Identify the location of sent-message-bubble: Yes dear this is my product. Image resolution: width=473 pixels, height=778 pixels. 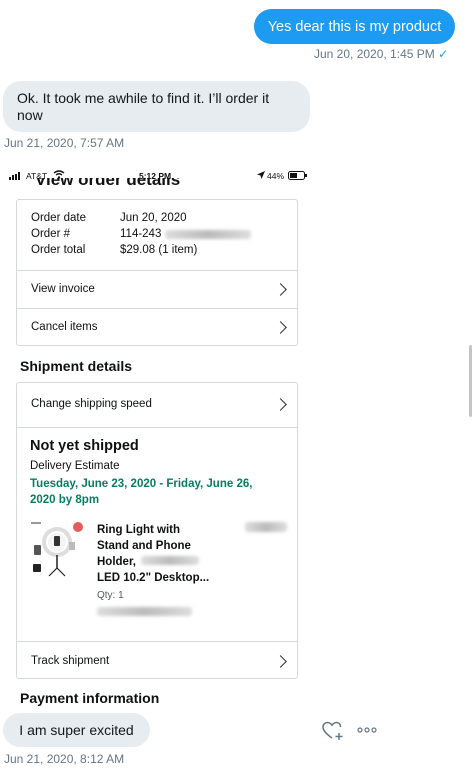
(354, 26).